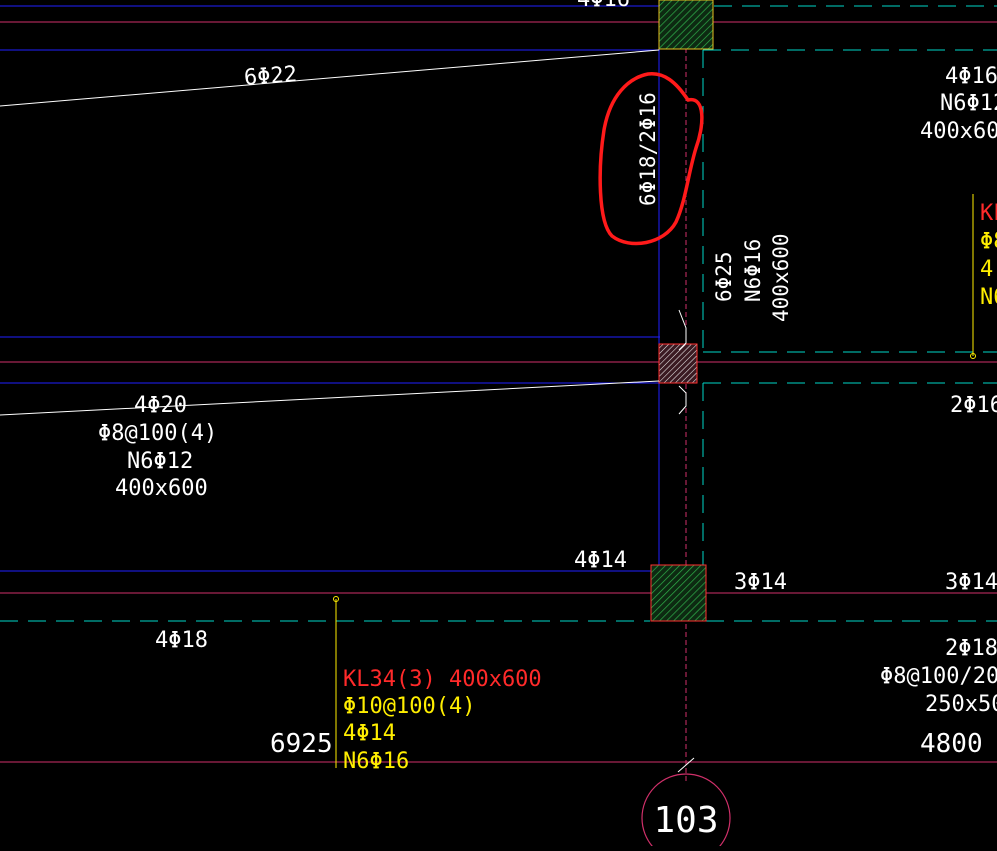 Image resolution: width=997 pixels, height=851 pixels. Describe the element at coordinates (968, 103) in the screenshot. I see `label-right-top-2: N6Φ12` at that location.